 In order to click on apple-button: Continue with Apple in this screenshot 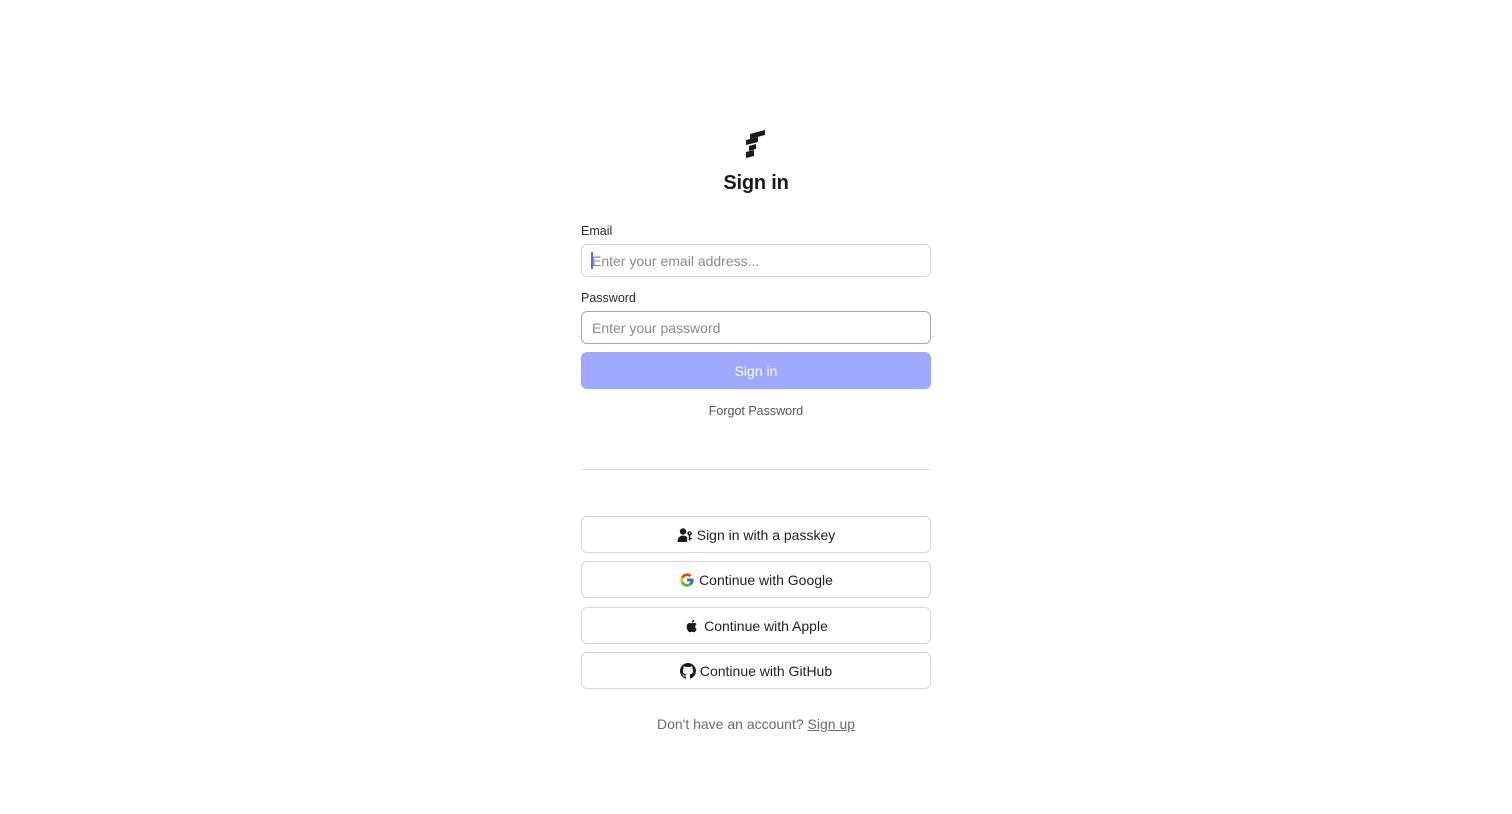, I will do `click(756, 625)`.